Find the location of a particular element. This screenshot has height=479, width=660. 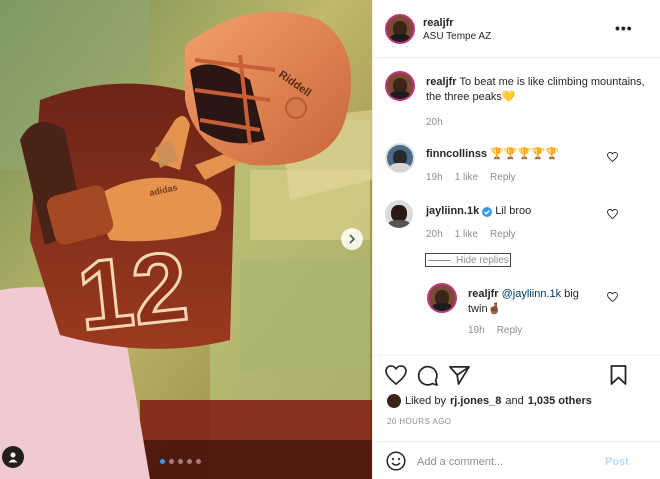

comment-text: 🏆🏆🏆🏆🏆 is located at coordinates (524, 154).